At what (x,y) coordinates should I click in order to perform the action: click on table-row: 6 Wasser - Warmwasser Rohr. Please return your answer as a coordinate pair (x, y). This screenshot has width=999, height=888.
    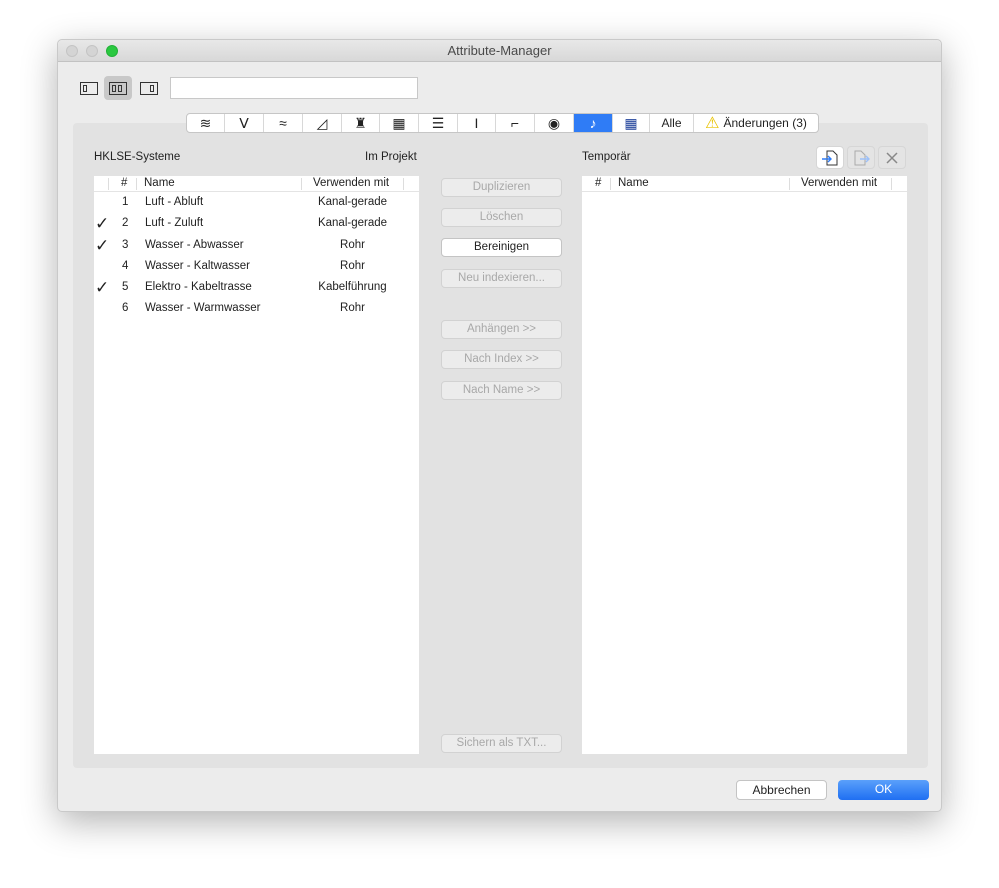
    Looking at the image, I should click on (256, 308).